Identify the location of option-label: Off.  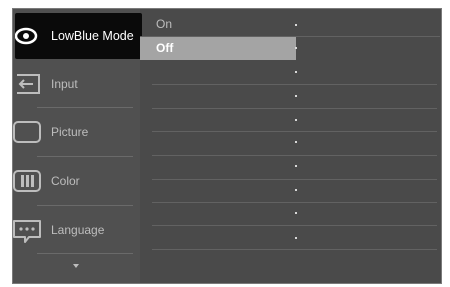
(165, 48).